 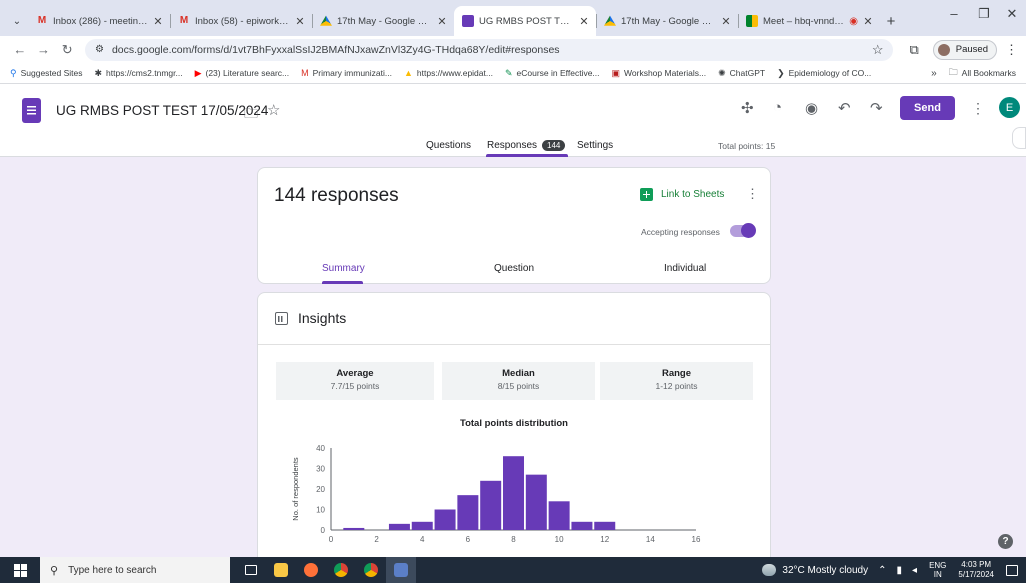 I want to click on responses-more-icon: ⋮, so click(x=752, y=194).